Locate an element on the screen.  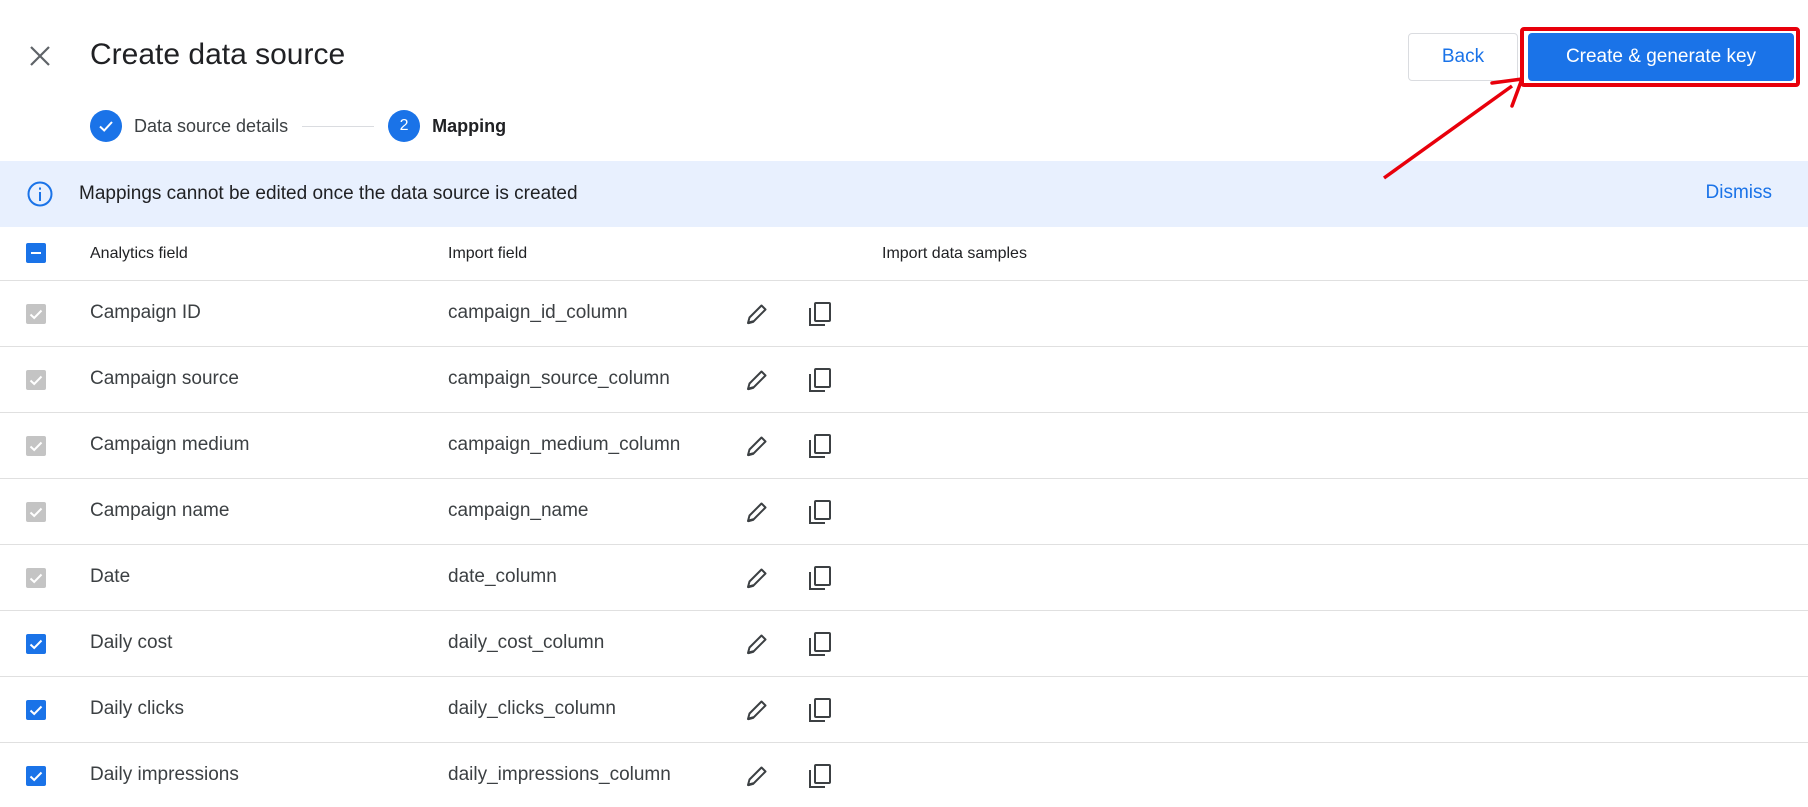
step-mapping: 2 Mapping is located at coordinates (447, 126).